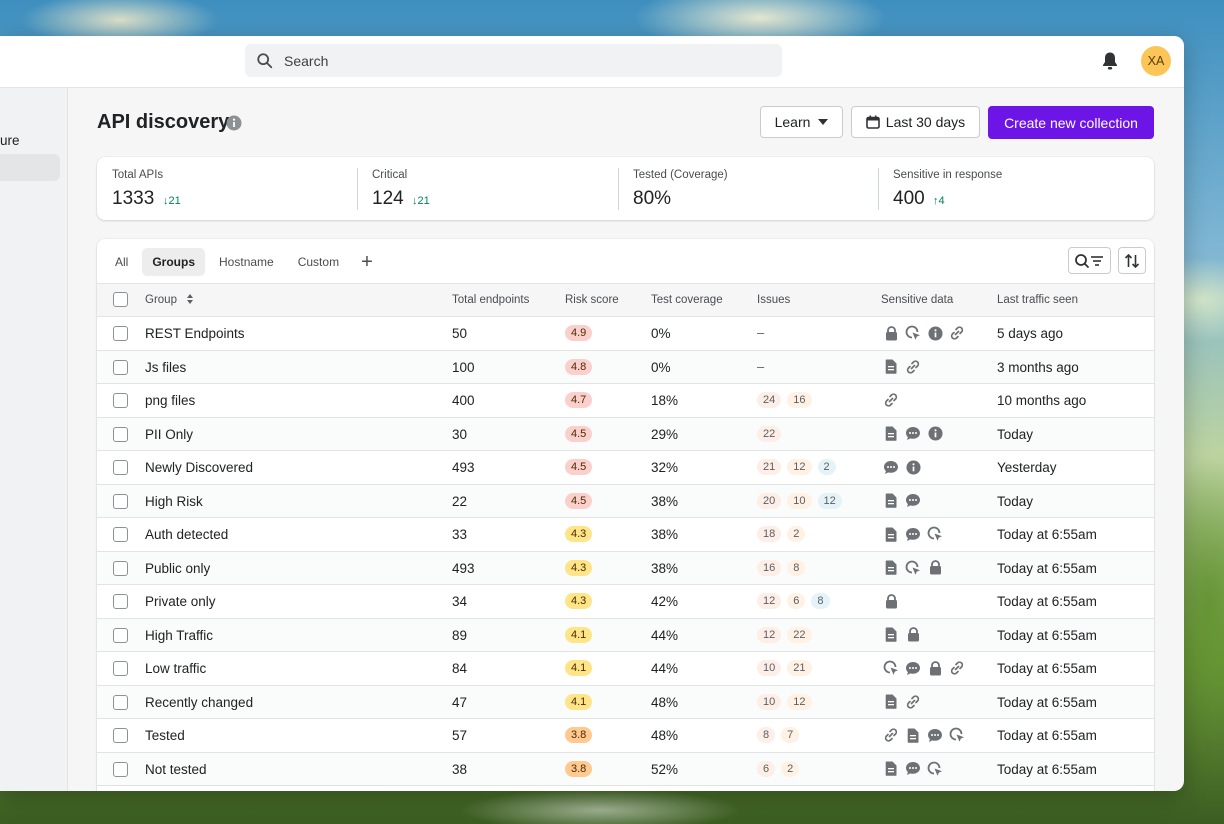 The height and width of the screenshot is (824, 1224). What do you see at coordinates (1089, 260) in the screenshot?
I see `search-filter-button` at bounding box center [1089, 260].